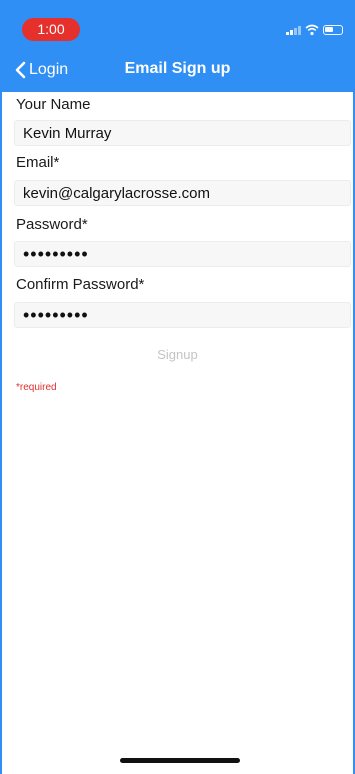  Describe the element at coordinates (36, 387) in the screenshot. I see `required-note: *required` at that location.